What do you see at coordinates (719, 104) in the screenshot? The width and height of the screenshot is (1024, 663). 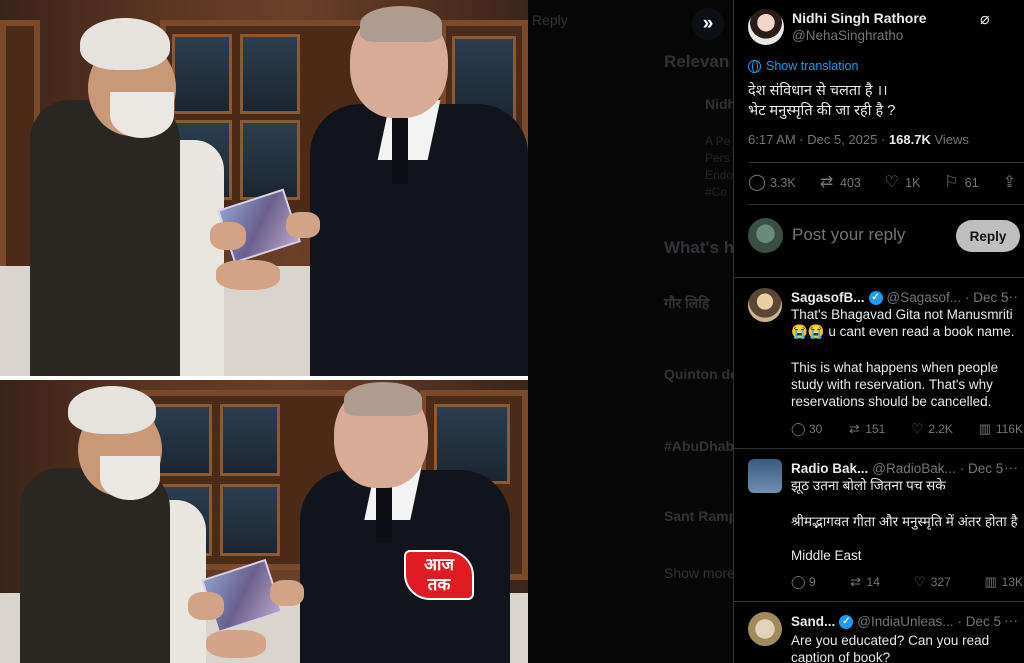 I see `bg-author-name: Nidh` at bounding box center [719, 104].